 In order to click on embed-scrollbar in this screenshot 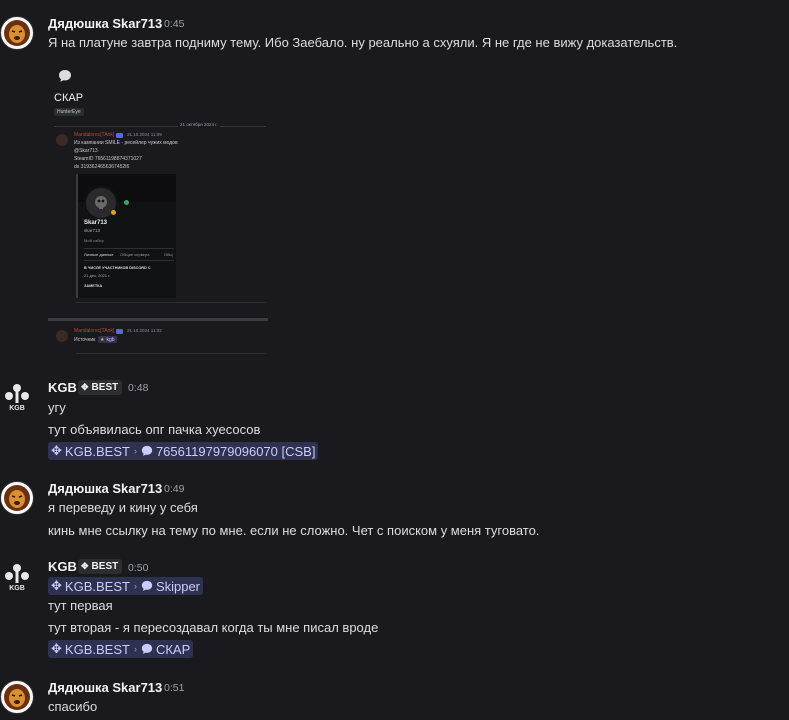, I will do `click(158, 319)`.